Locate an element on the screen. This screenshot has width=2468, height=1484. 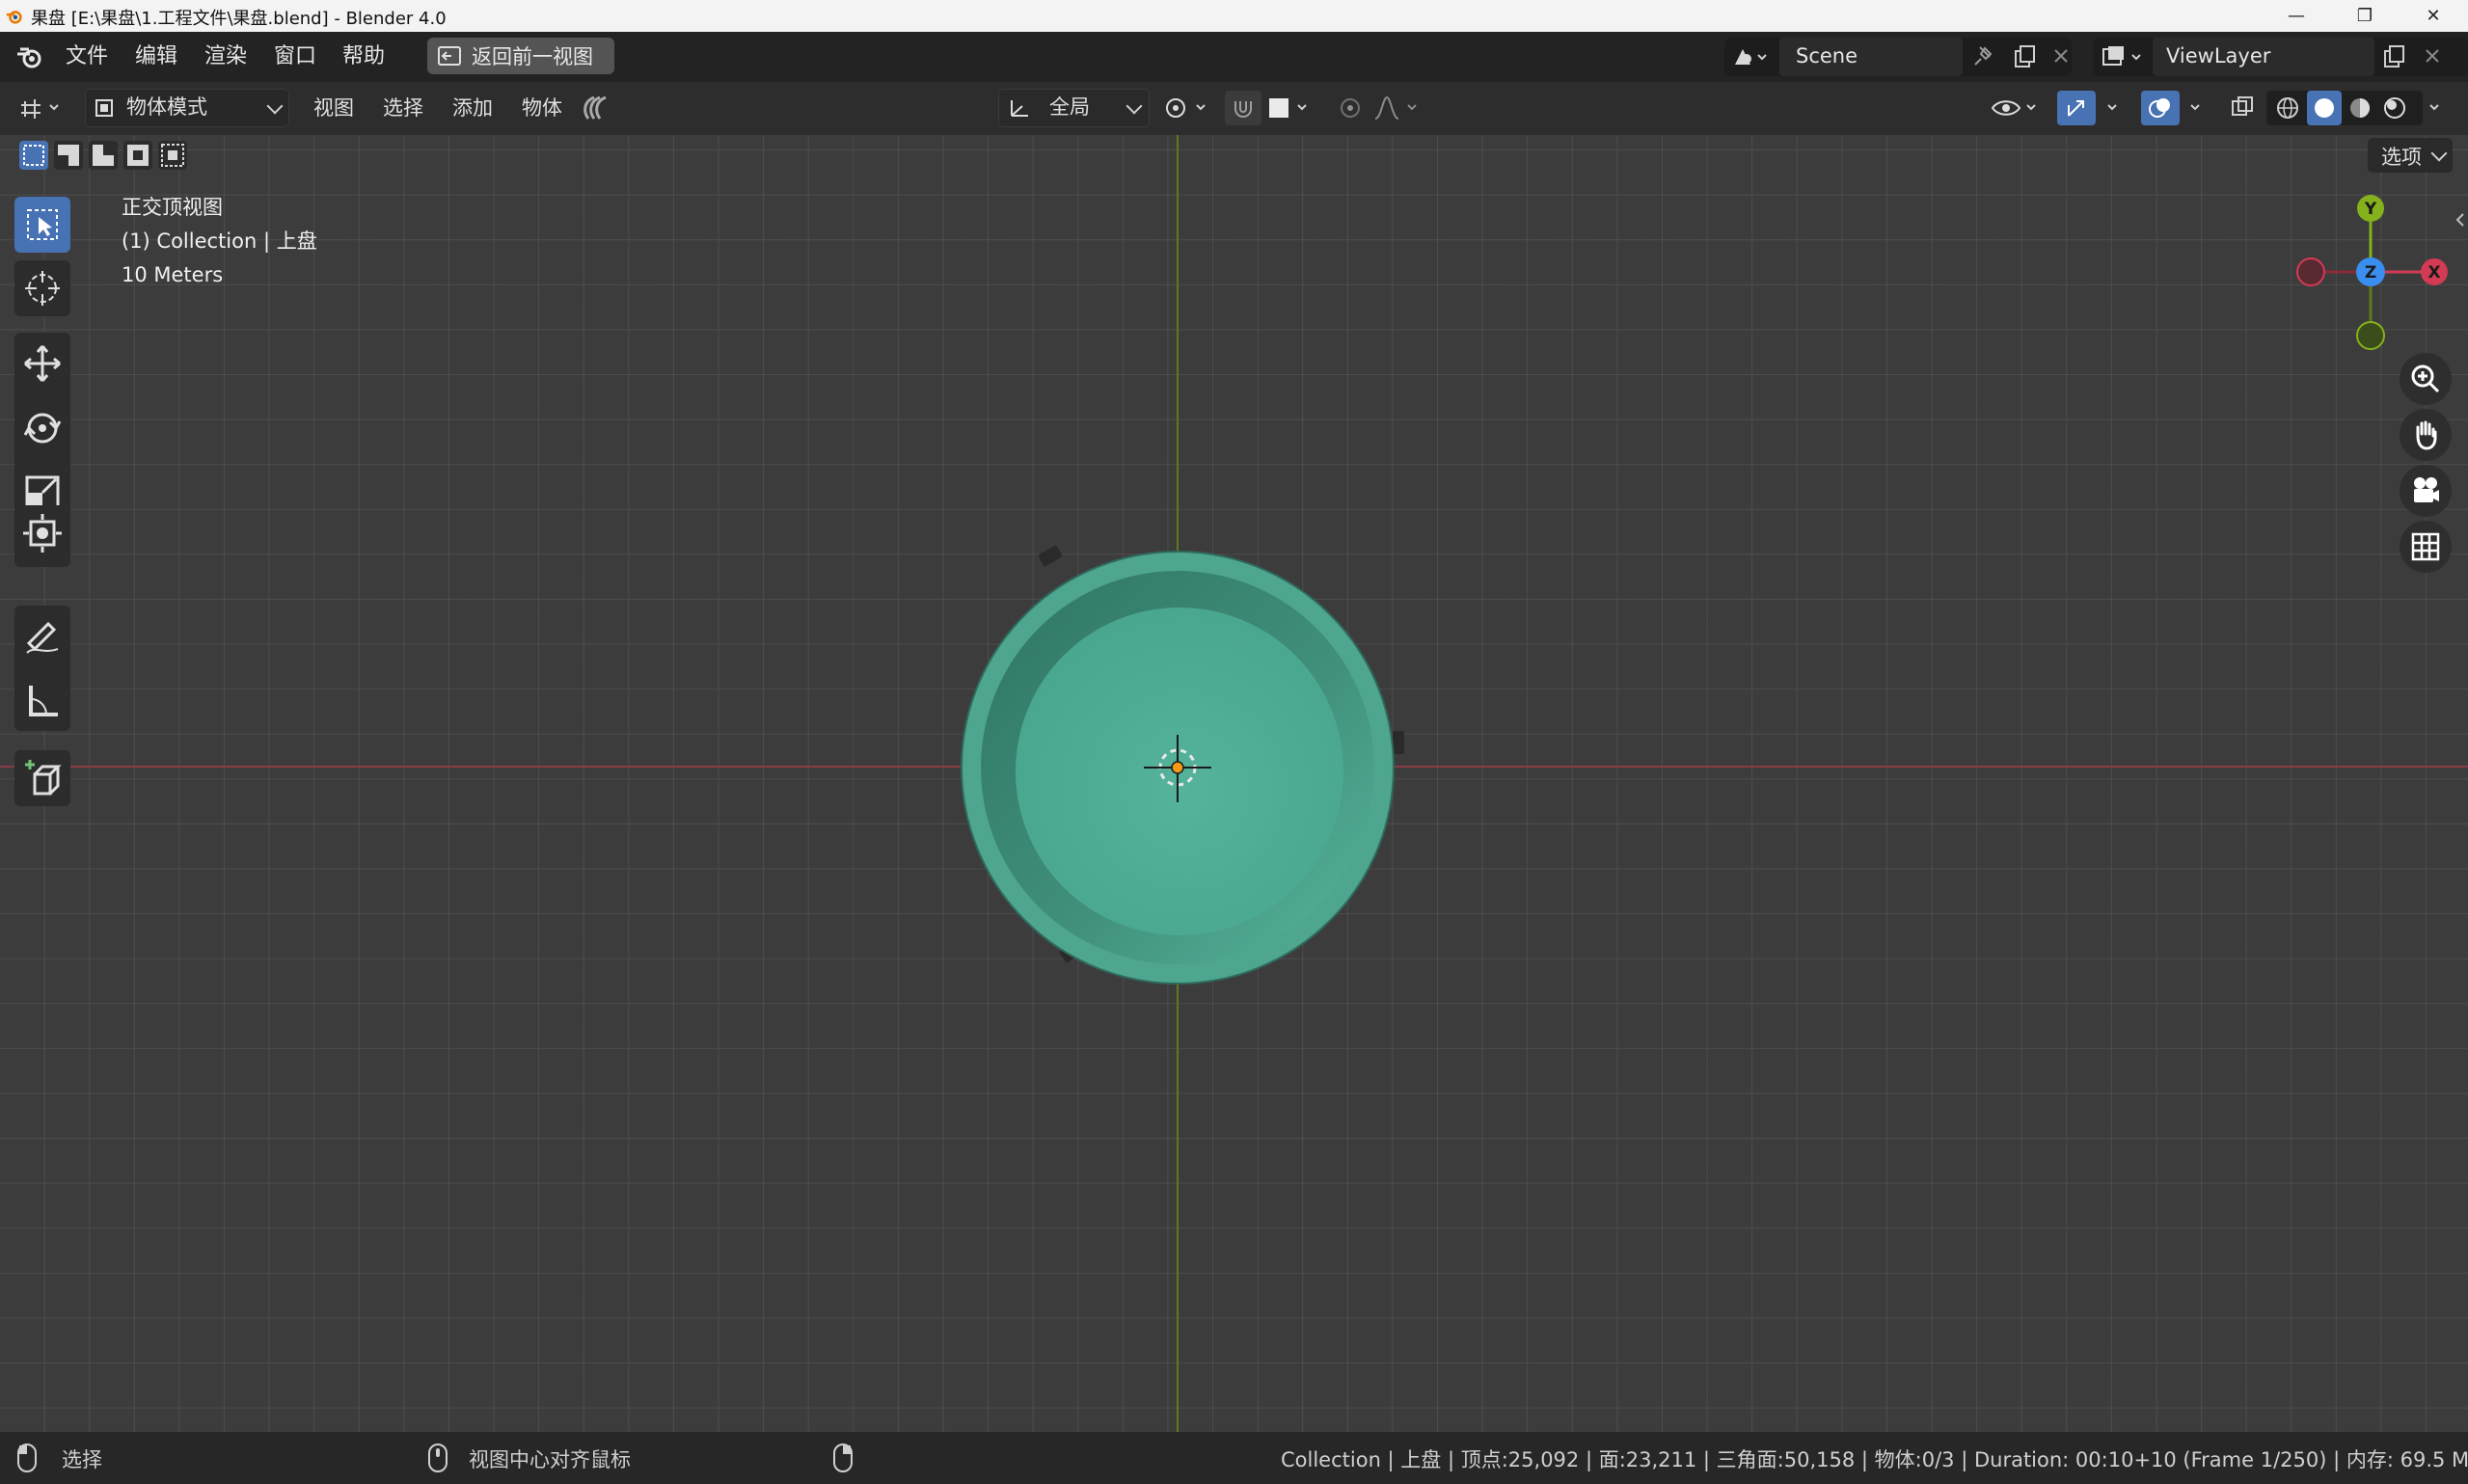
status-center-view-label: 视图中心对齐鼠标 is located at coordinates (550, 1459).